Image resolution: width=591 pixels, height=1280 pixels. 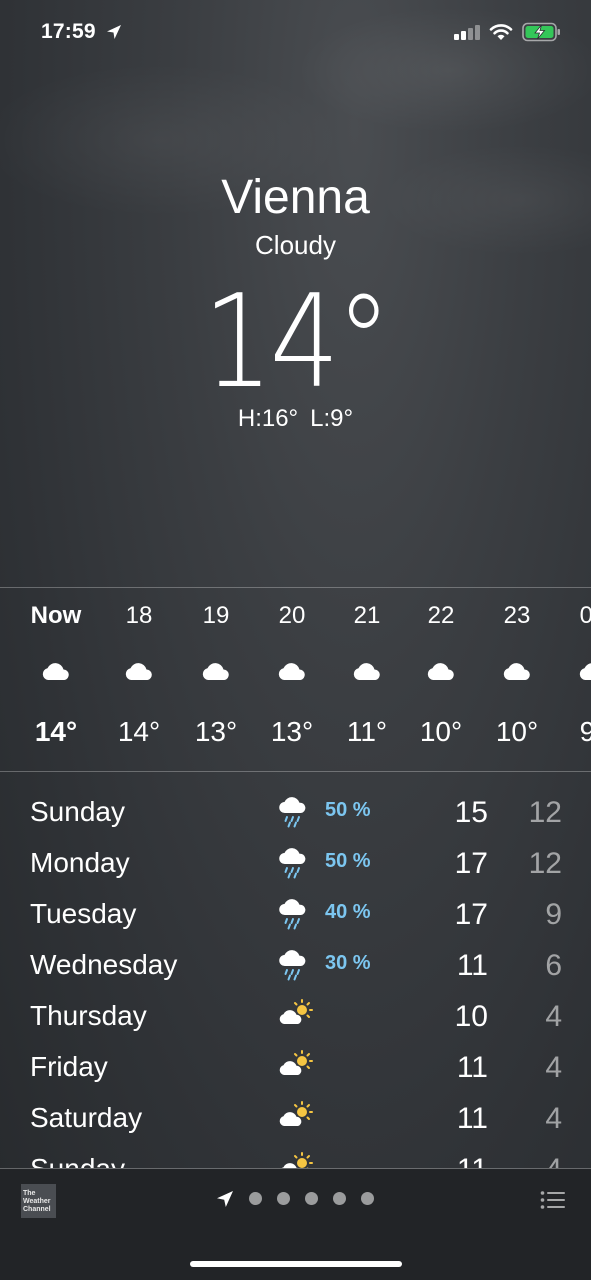 What do you see at coordinates (297, 342) in the screenshot?
I see `current-temperature: 14°` at bounding box center [297, 342].